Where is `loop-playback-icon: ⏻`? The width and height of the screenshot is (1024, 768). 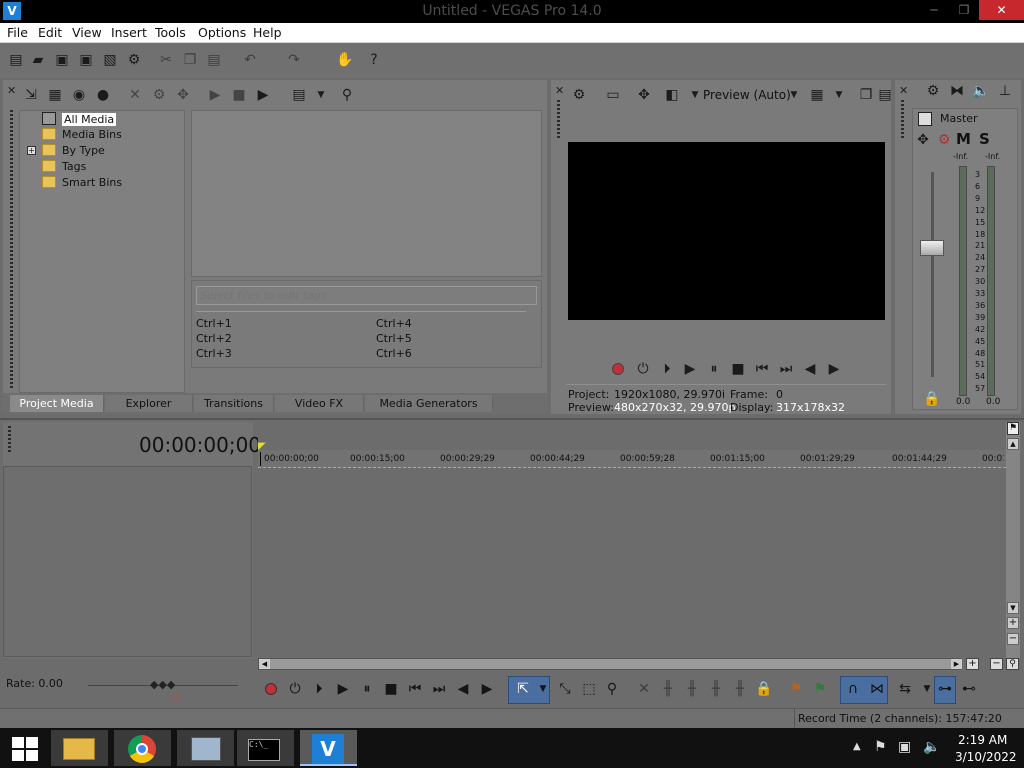
loop-playback-icon: ⏻ is located at coordinates (643, 369).